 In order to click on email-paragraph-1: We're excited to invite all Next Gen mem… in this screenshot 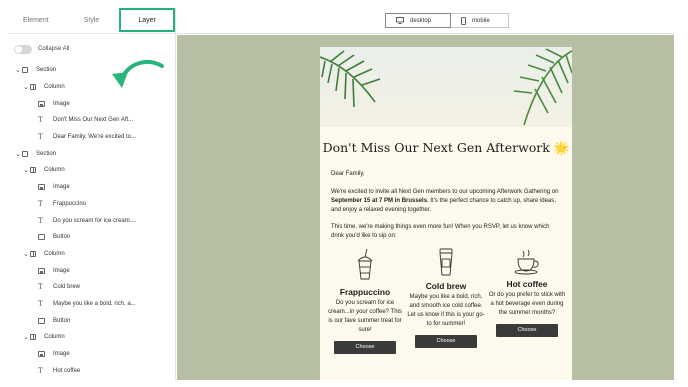, I will do `click(447, 201)`.